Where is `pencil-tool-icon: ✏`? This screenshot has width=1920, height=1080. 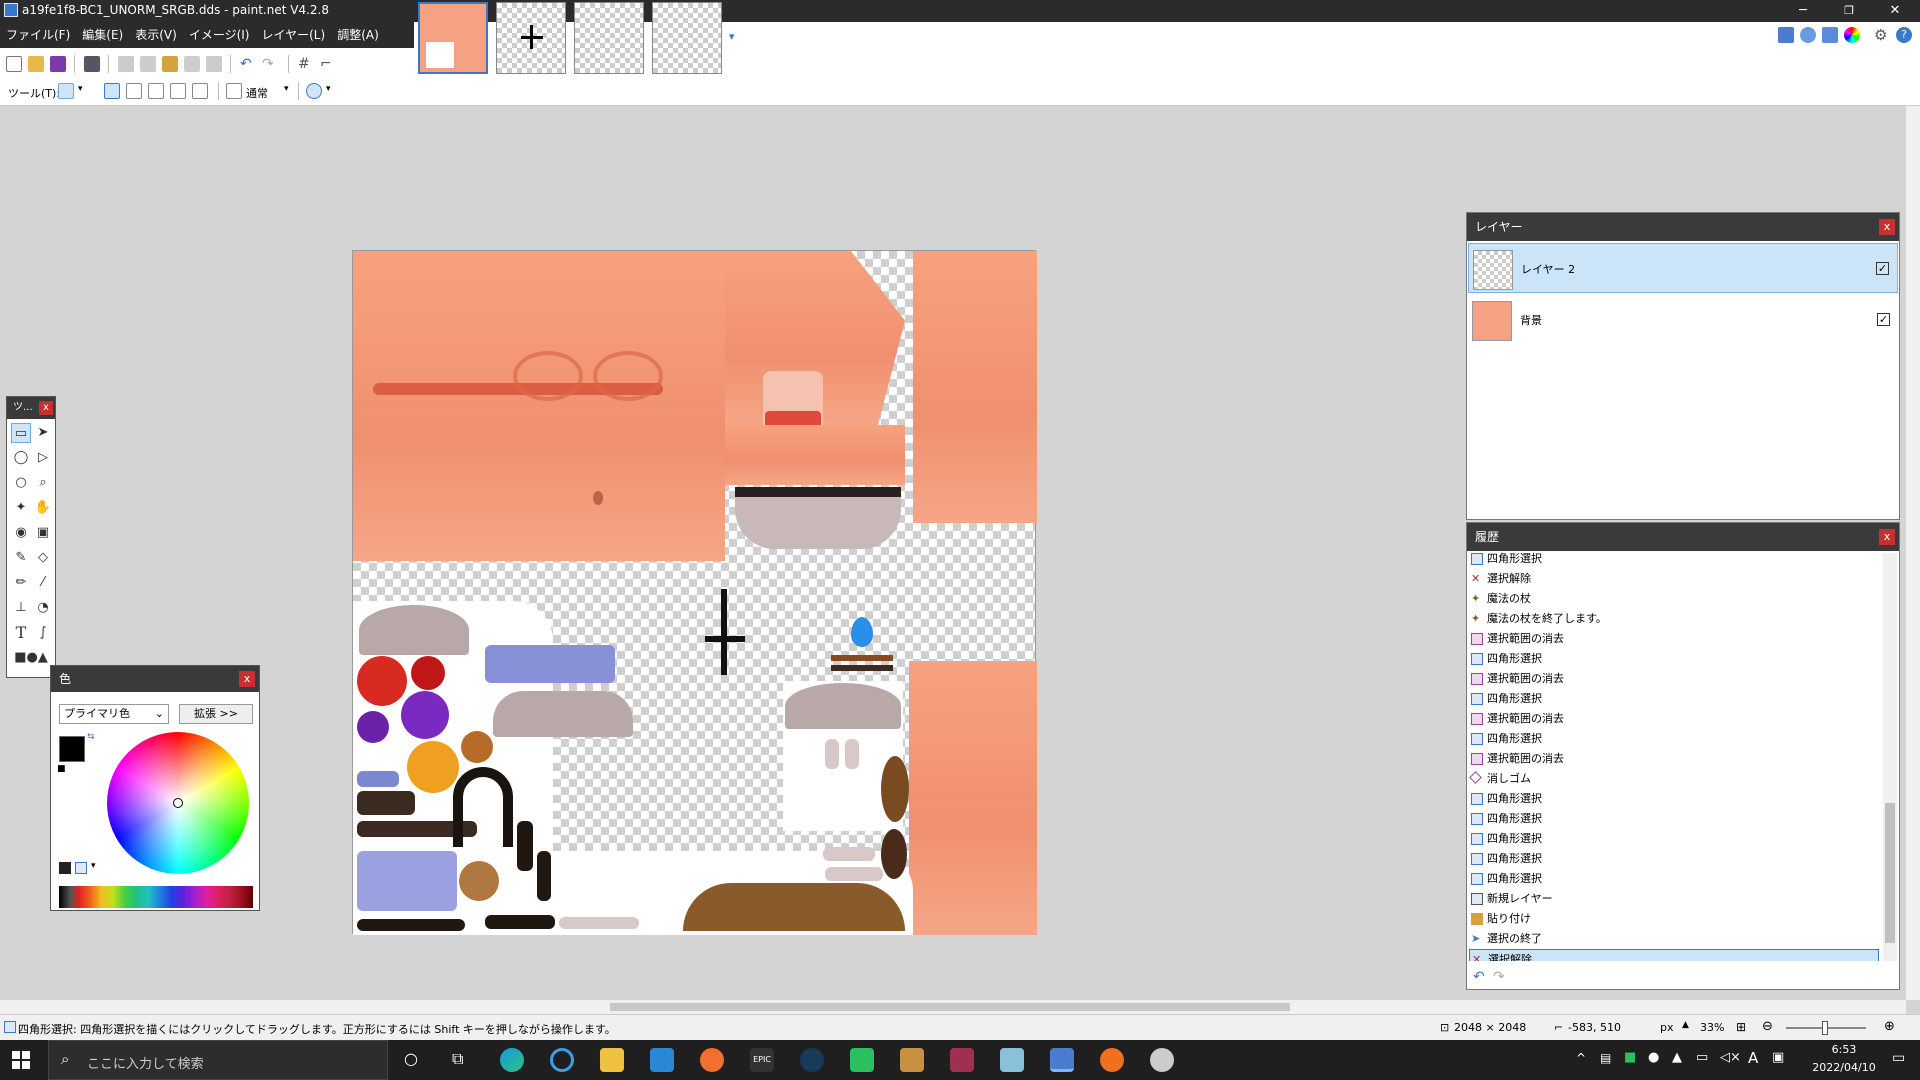 pencil-tool-icon: ✏ is located at coordinates (21, 583).